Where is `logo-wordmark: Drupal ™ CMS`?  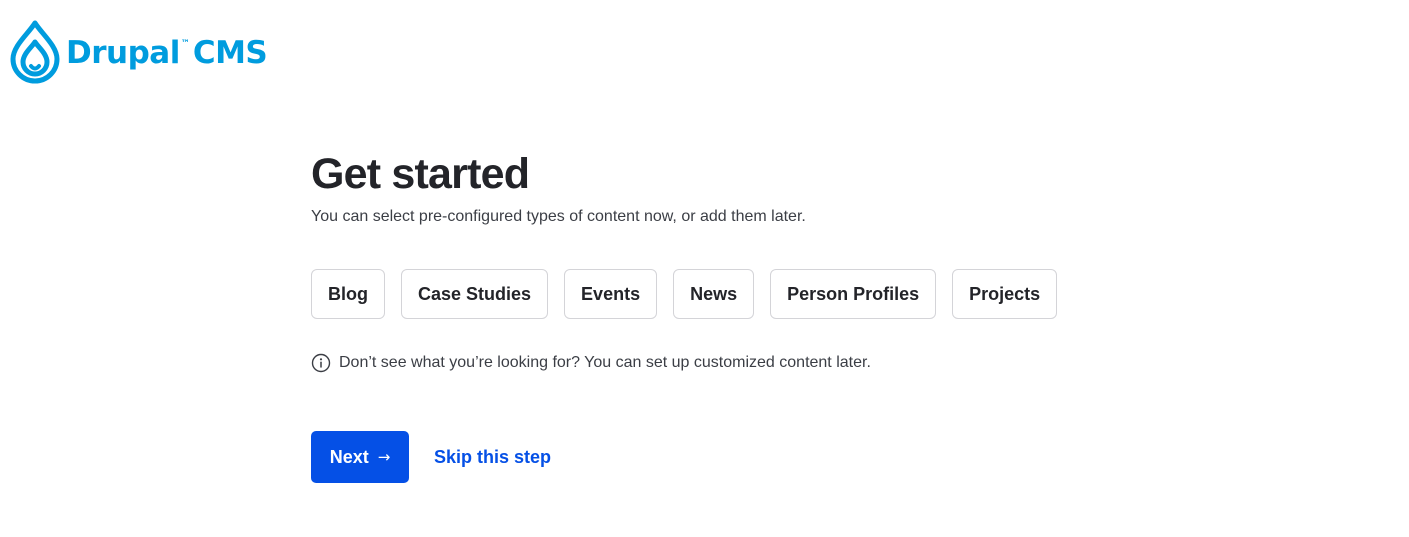
logo-wordmark: Drupal ™ CMS is located at coordinates (167, 52).